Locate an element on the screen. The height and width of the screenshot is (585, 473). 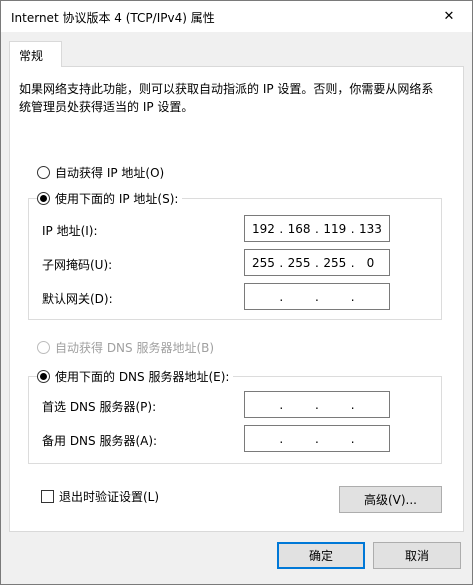
subnet-mask-input: 255. 255. 255. 0 is located at coordinates (317, 262).